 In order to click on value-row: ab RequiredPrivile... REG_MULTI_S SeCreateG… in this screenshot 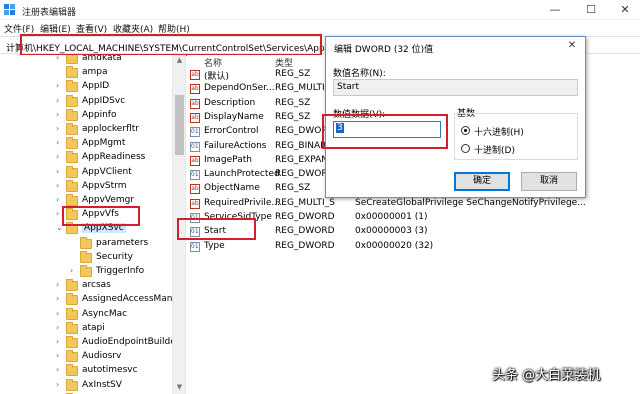, I will do `click(413, 204)`.